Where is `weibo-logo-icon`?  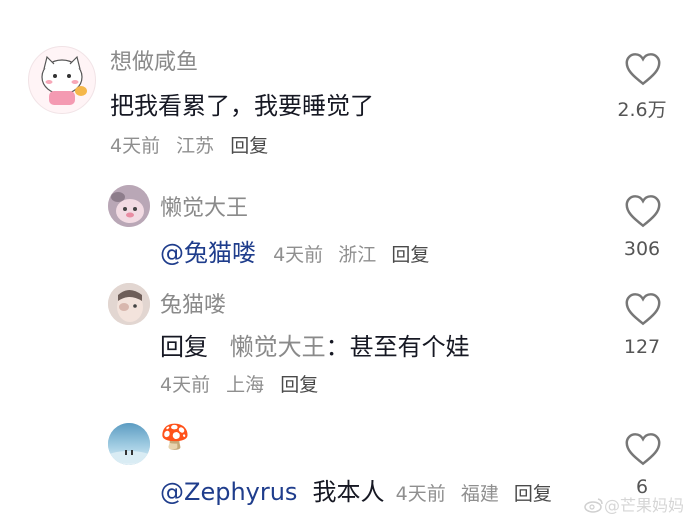 weibo-logo-icon is located at coordinates (593, 505).